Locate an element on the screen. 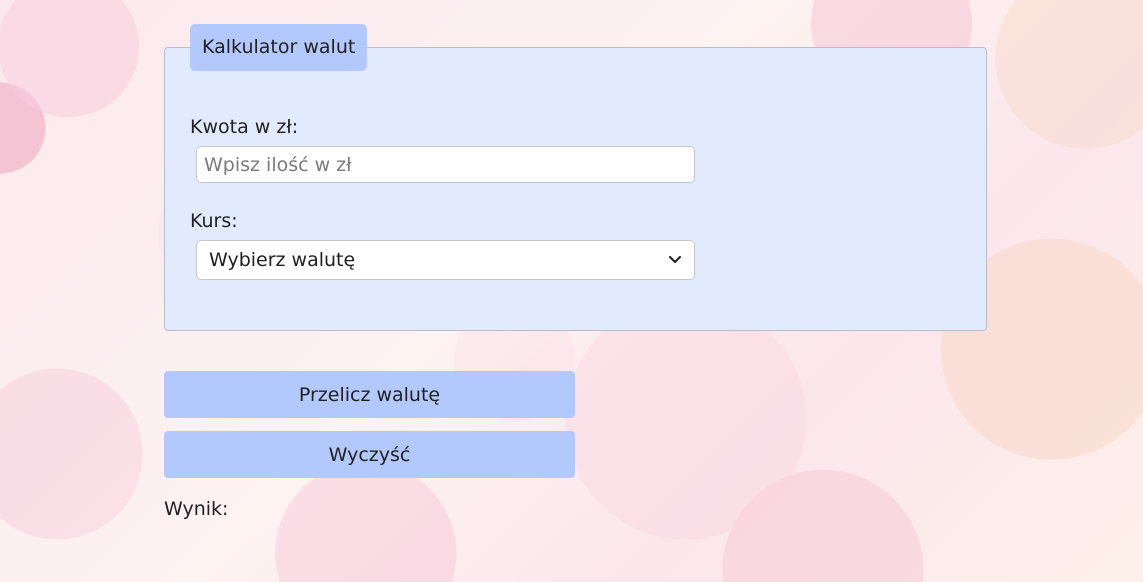 This screenshot has height=582, width=1143. clear-button: Wyczyść is located at coordinates (369, 454).